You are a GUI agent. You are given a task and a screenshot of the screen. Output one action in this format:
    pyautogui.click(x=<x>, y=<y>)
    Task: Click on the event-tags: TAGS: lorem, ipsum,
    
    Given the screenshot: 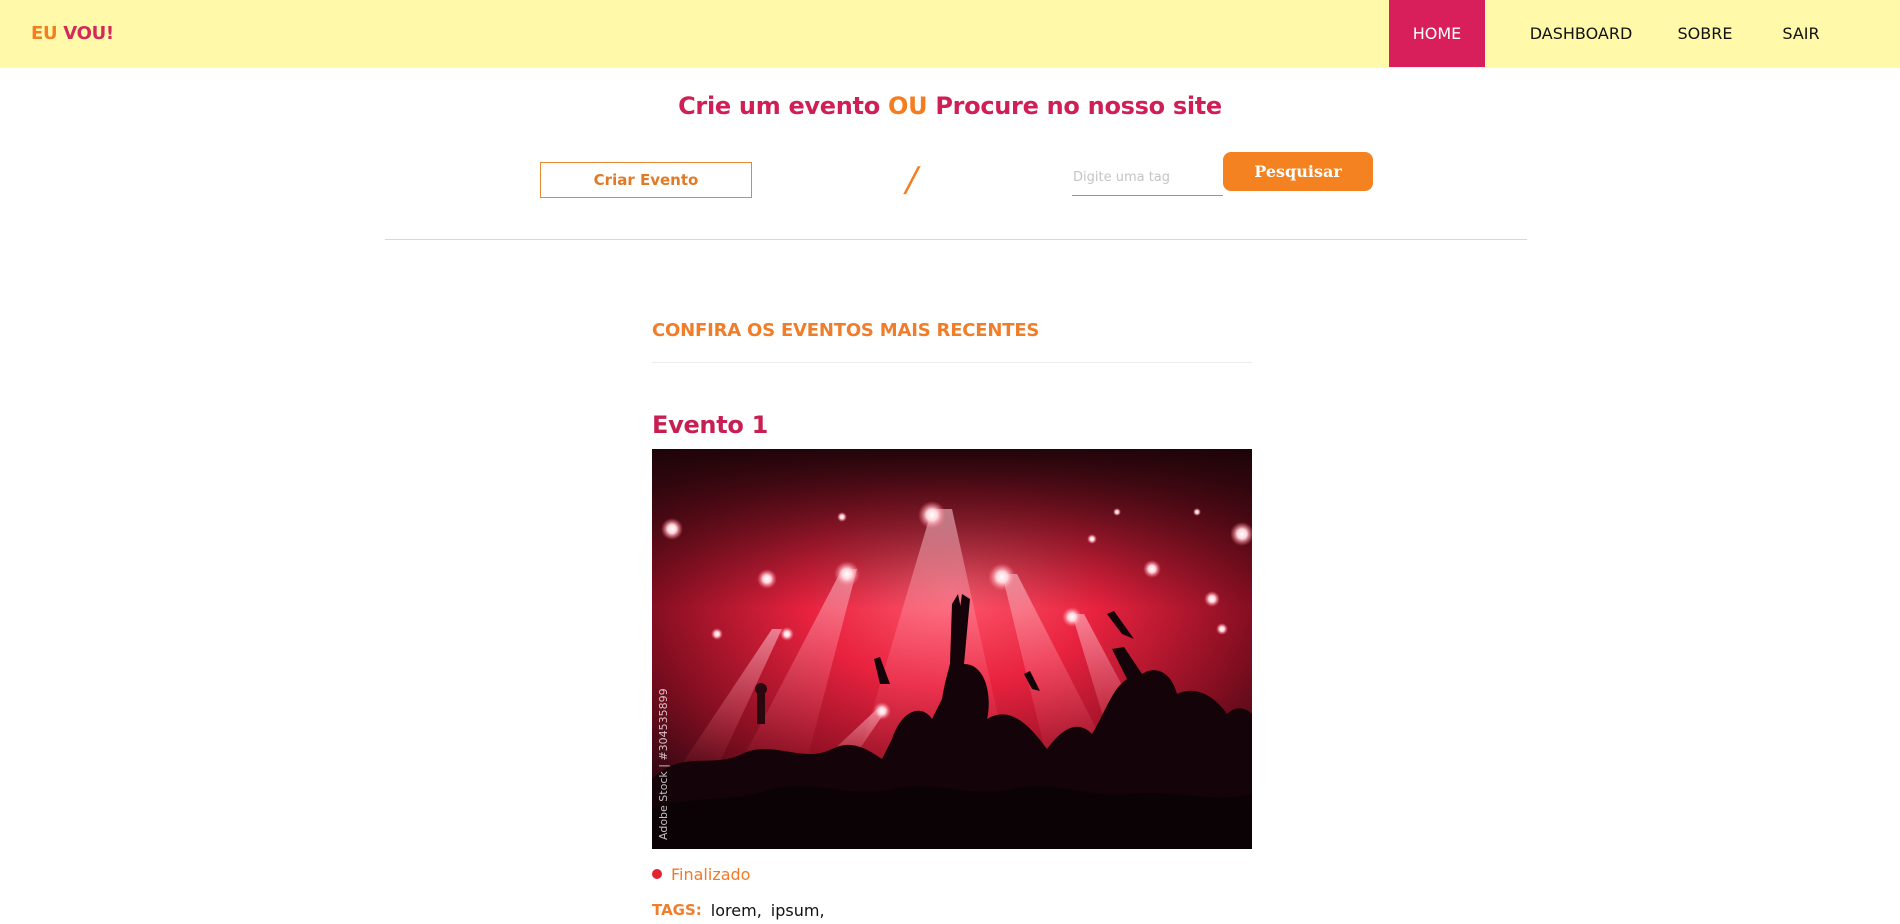 What is the action you would take?
    pyautogui.click(x=743, y=910)
    